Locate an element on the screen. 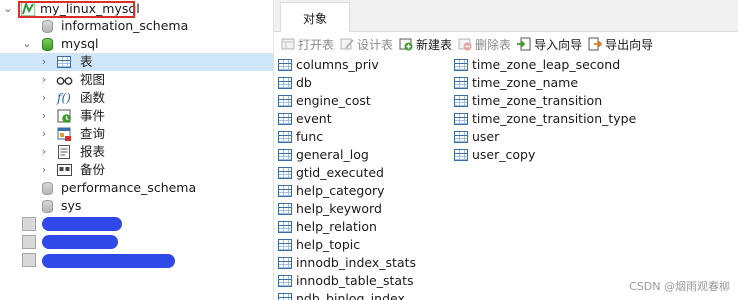 This screenshot has width=738, height=300. query-icon is located at coordinates (64, 134).